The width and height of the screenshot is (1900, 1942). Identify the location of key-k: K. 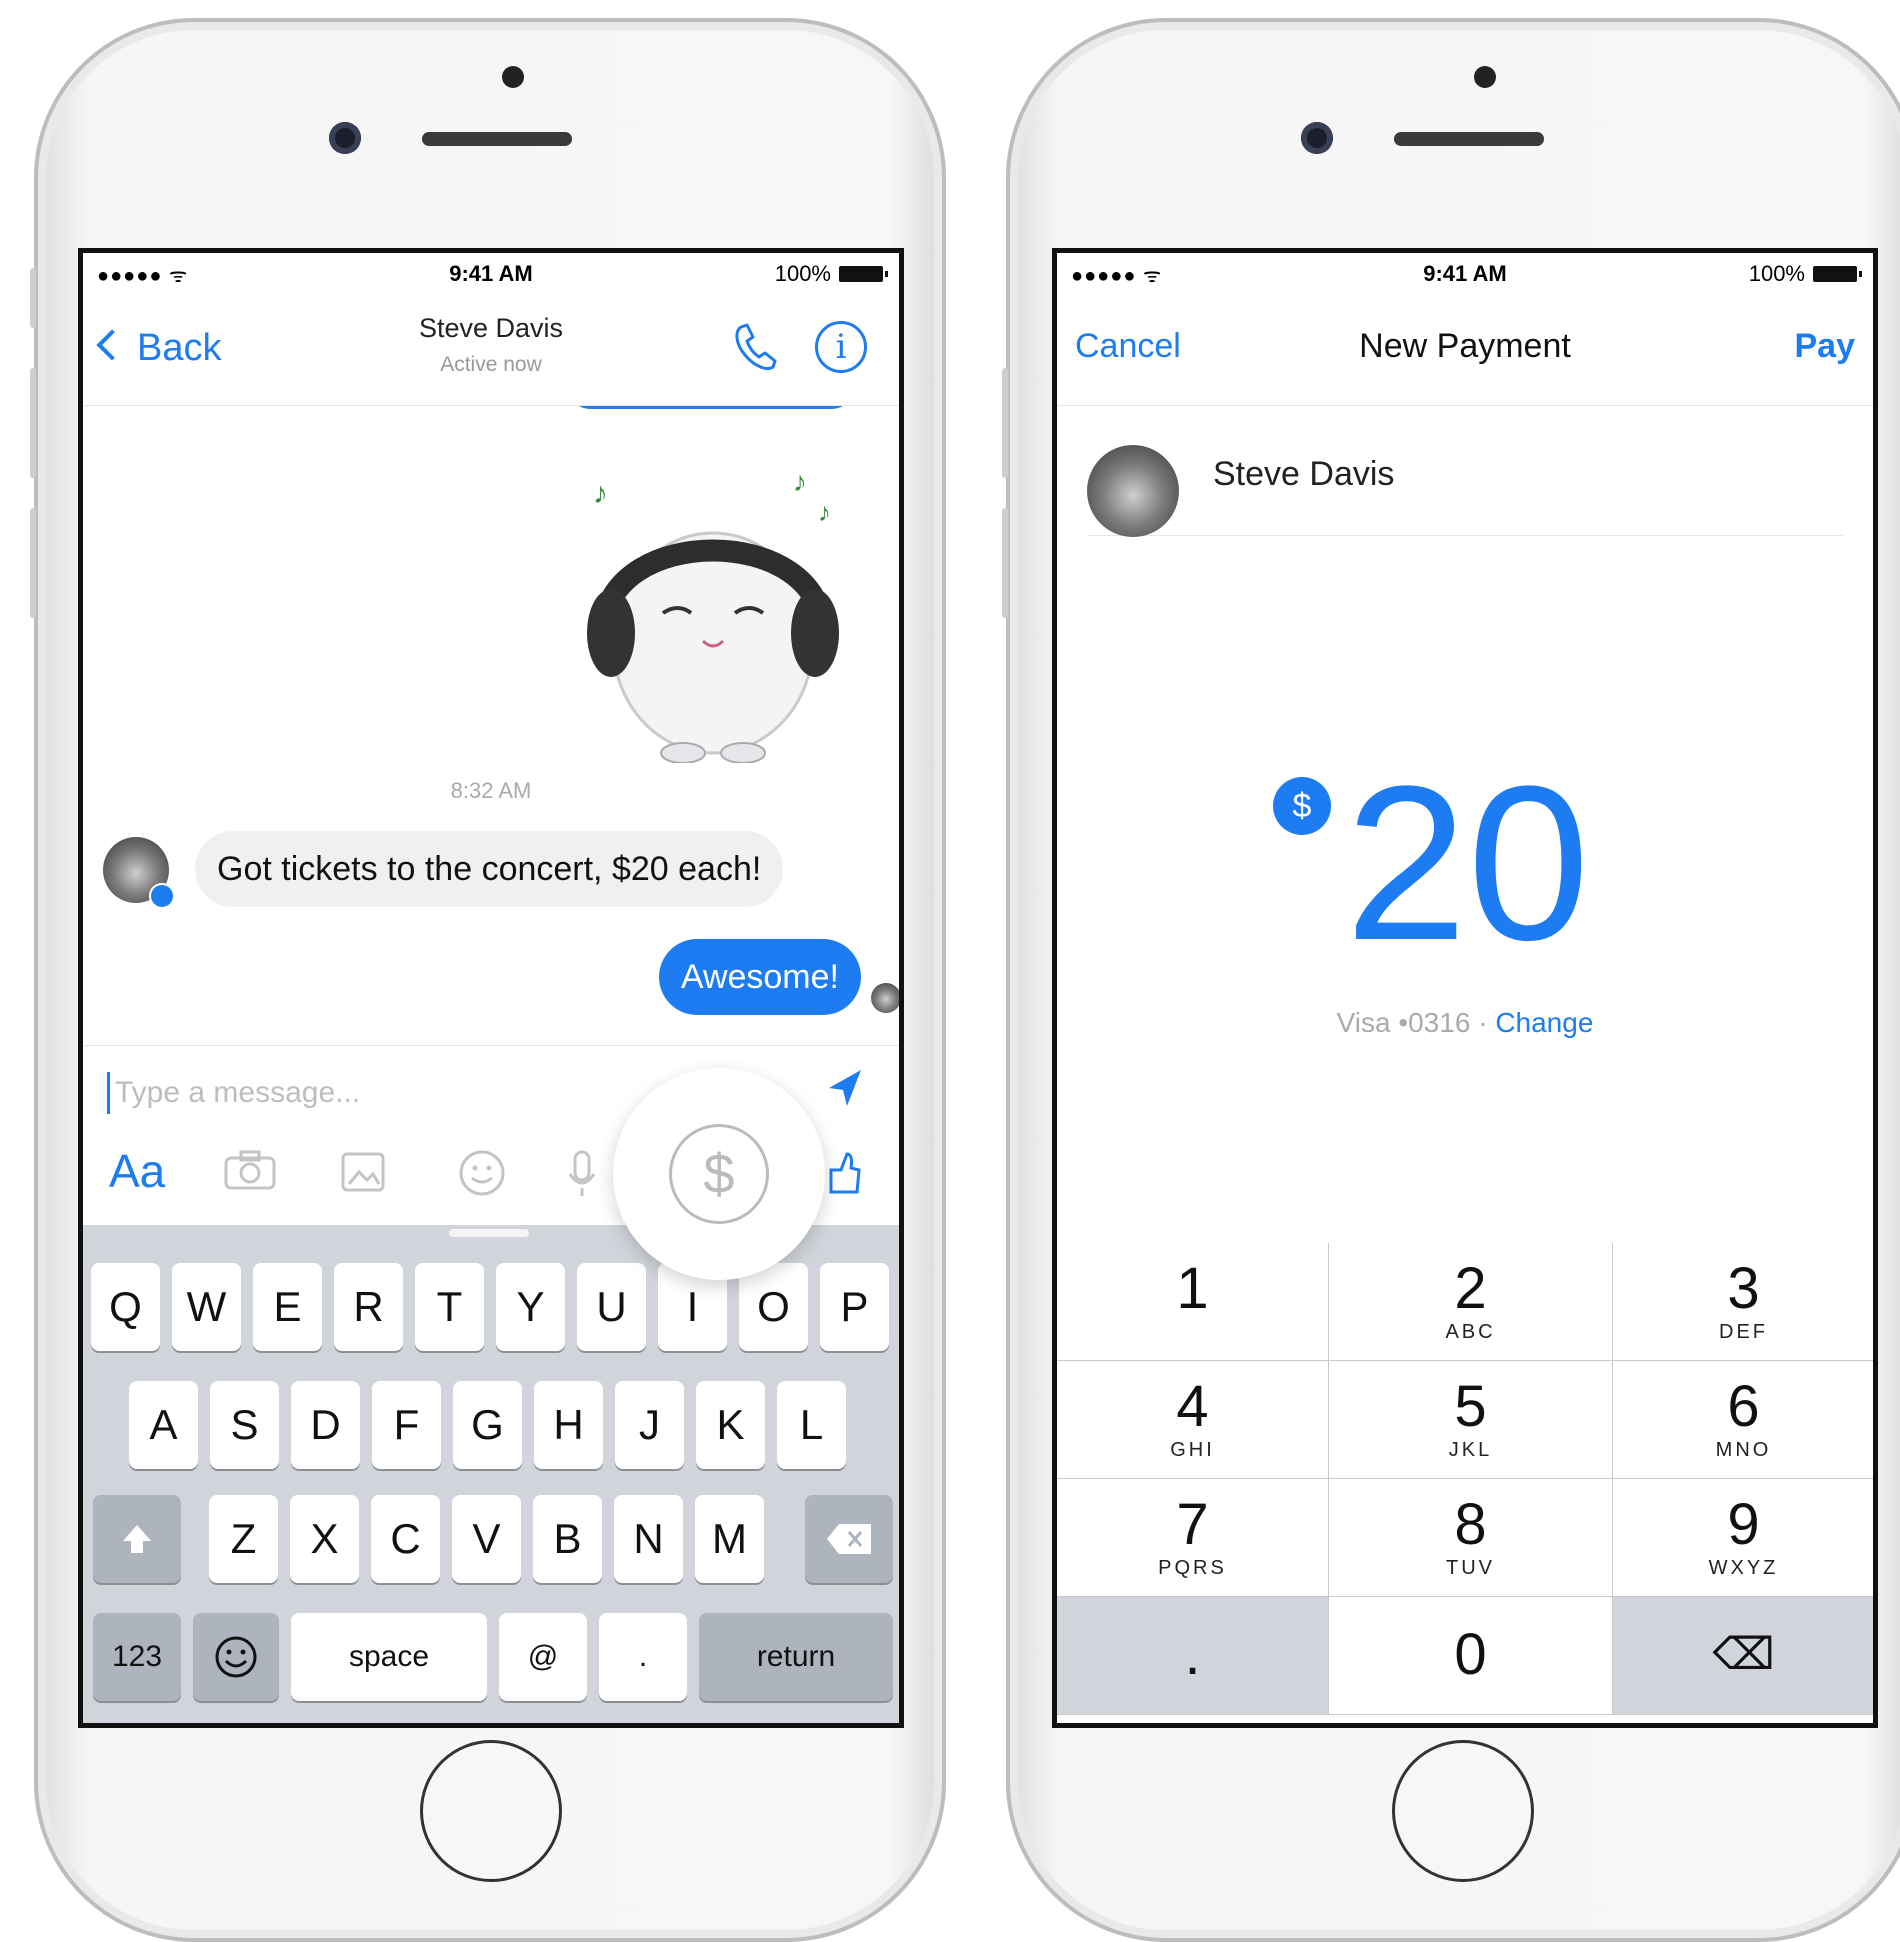
(730, 1425).